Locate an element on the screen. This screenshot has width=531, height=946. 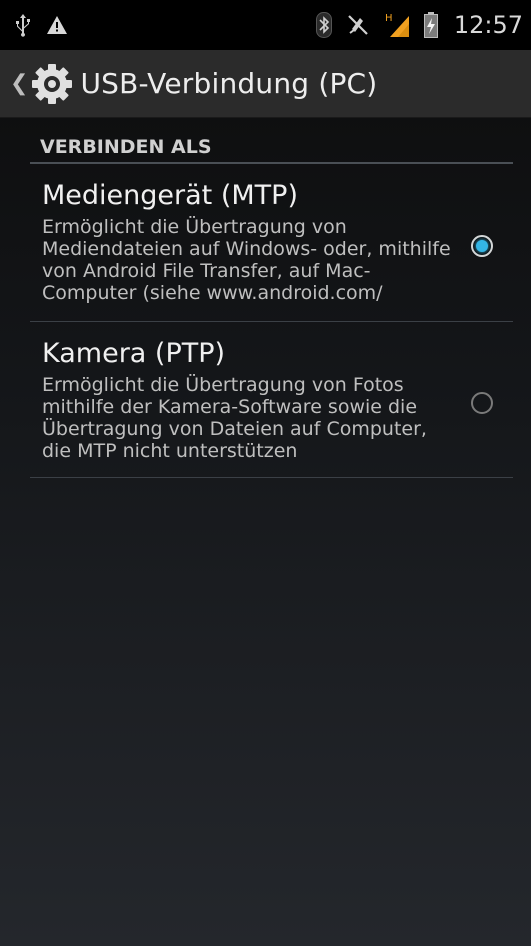
page-title: USB-Verbindung (PC) is located at coordinates (229, 83).